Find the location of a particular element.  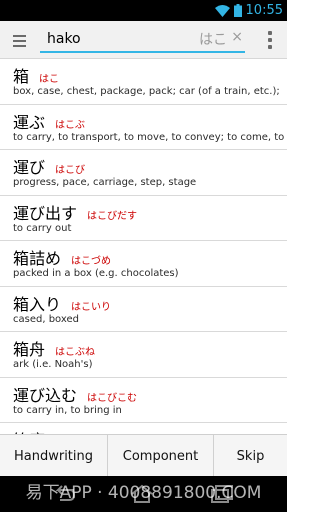

search-box: はこ × is located at coordinates (142, 39).